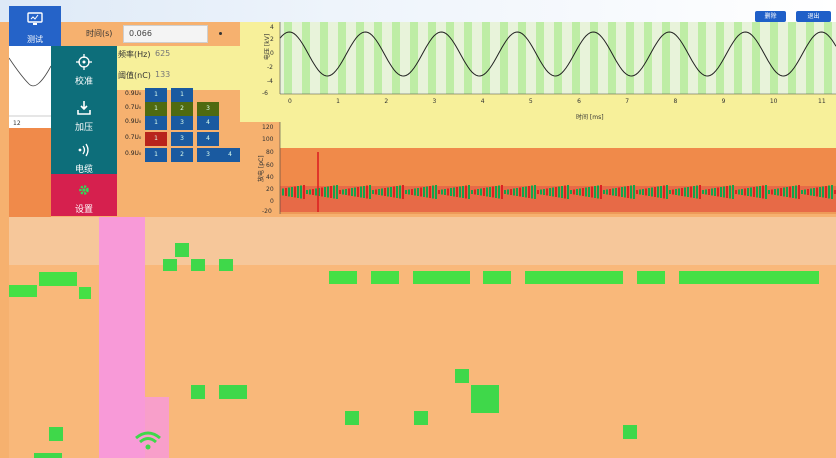  I want to click on voltage-y-tick: 2, so click(272, 39).